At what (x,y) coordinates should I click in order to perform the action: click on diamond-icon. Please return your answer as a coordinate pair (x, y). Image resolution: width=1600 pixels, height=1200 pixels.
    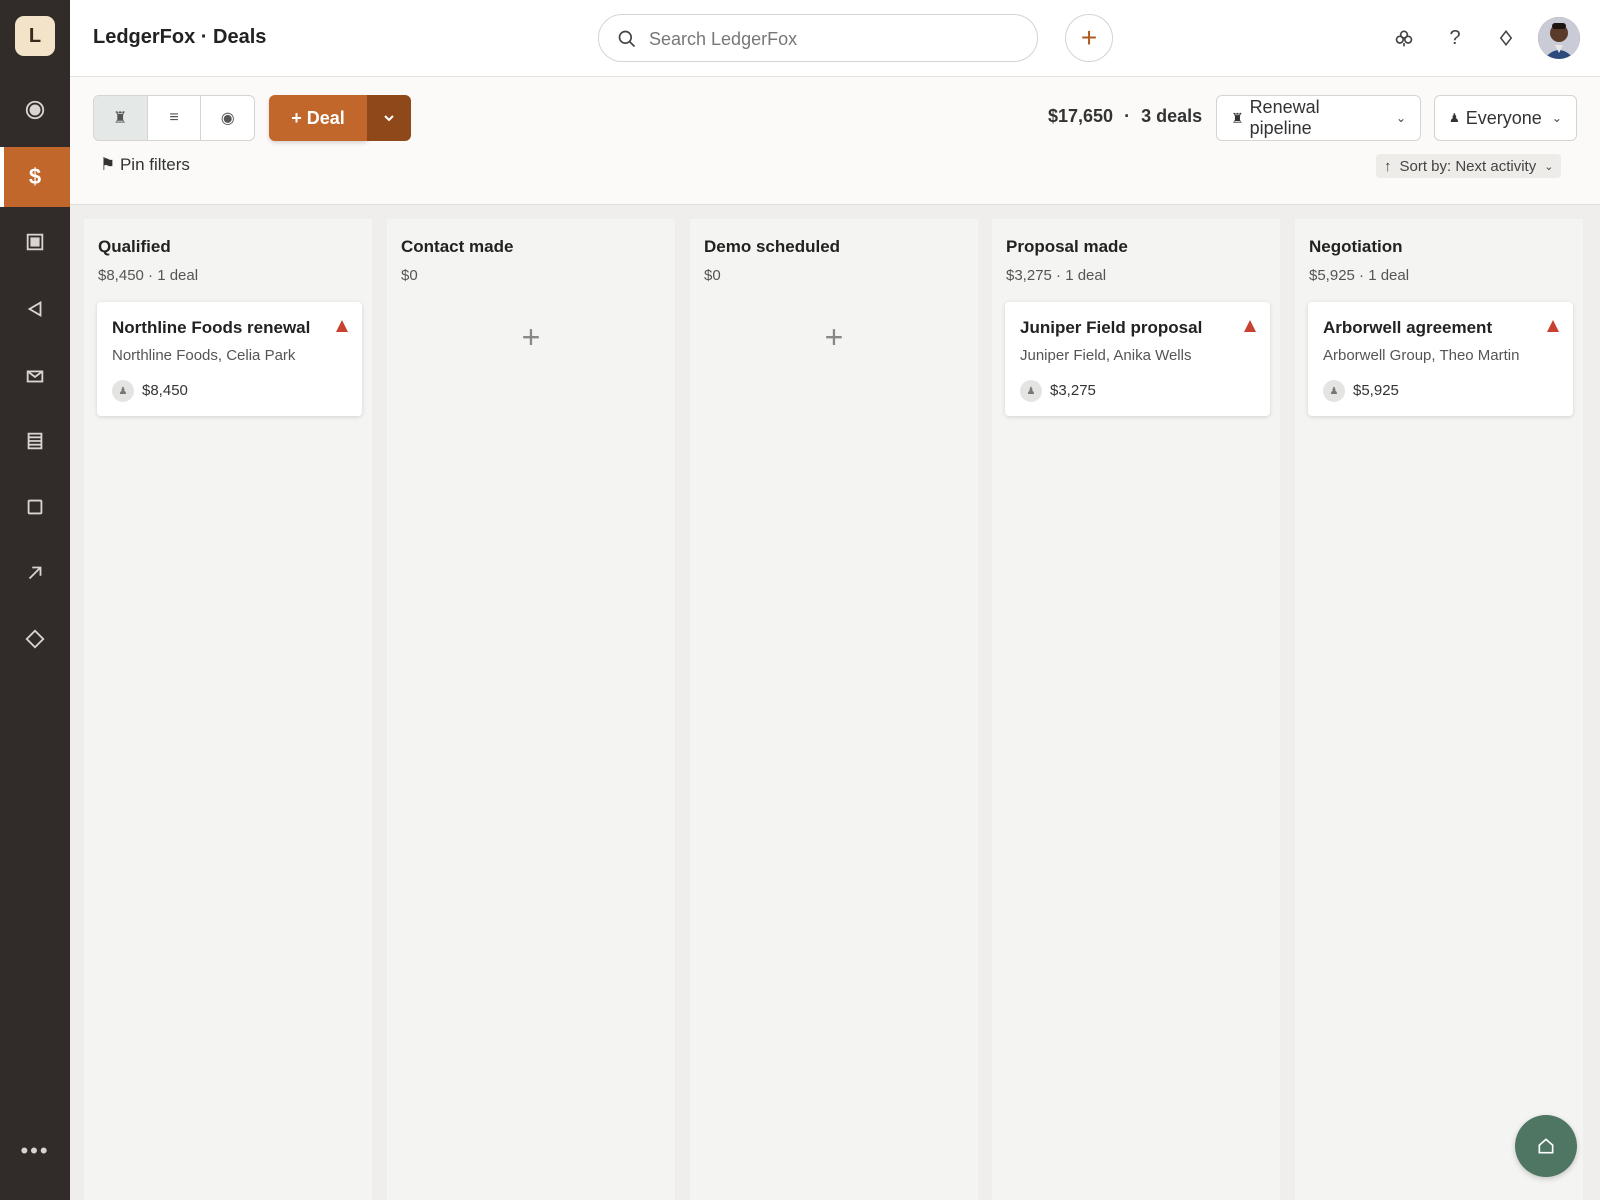
    Looking at the image, I should click on (35, 639).